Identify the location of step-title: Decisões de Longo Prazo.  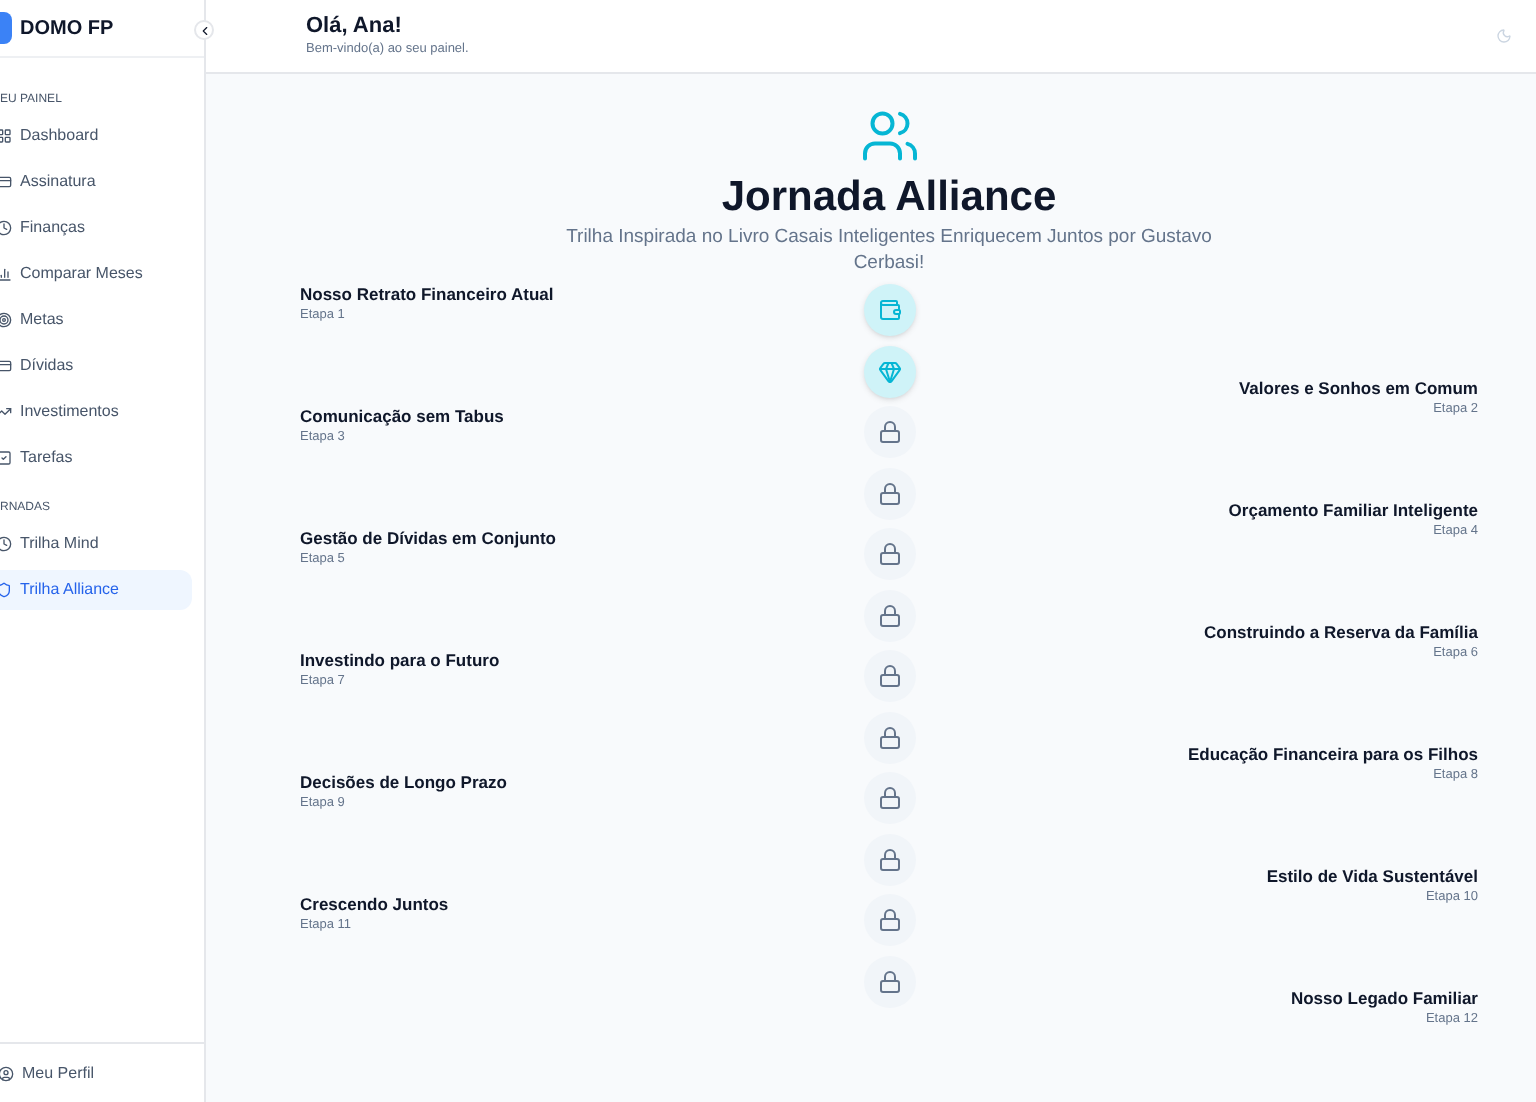
(403, 783).